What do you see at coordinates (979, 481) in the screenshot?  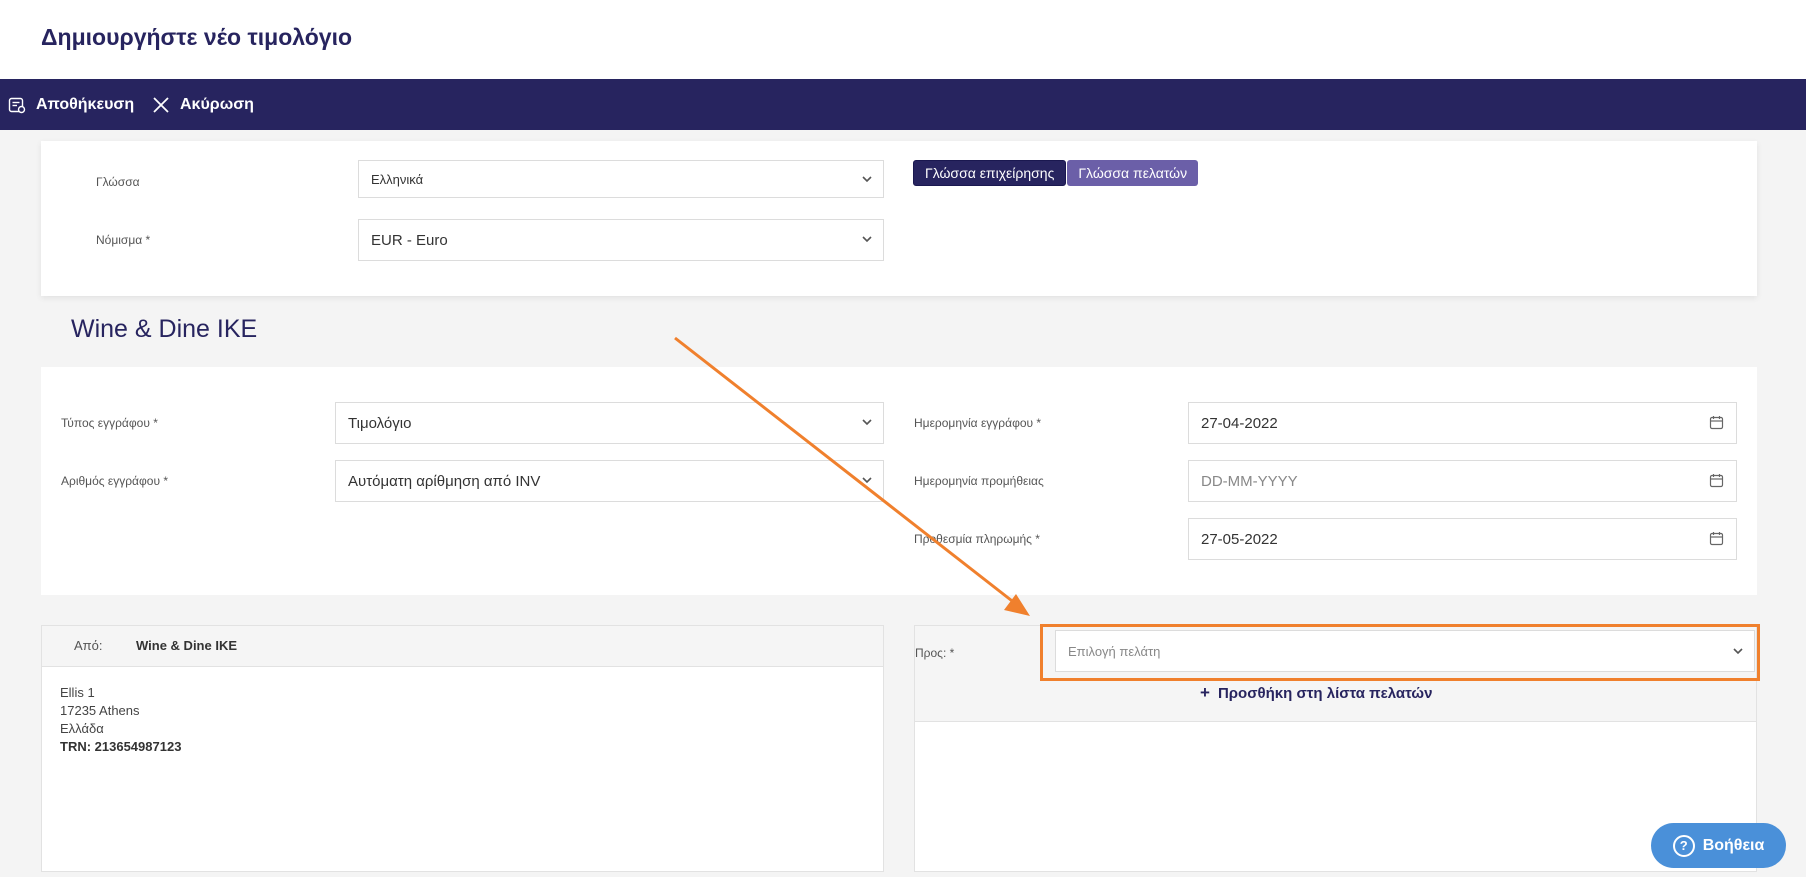 I see `delivery-date-label: Ημερομηνία προμήθειας` at bounding box center [979, 481].